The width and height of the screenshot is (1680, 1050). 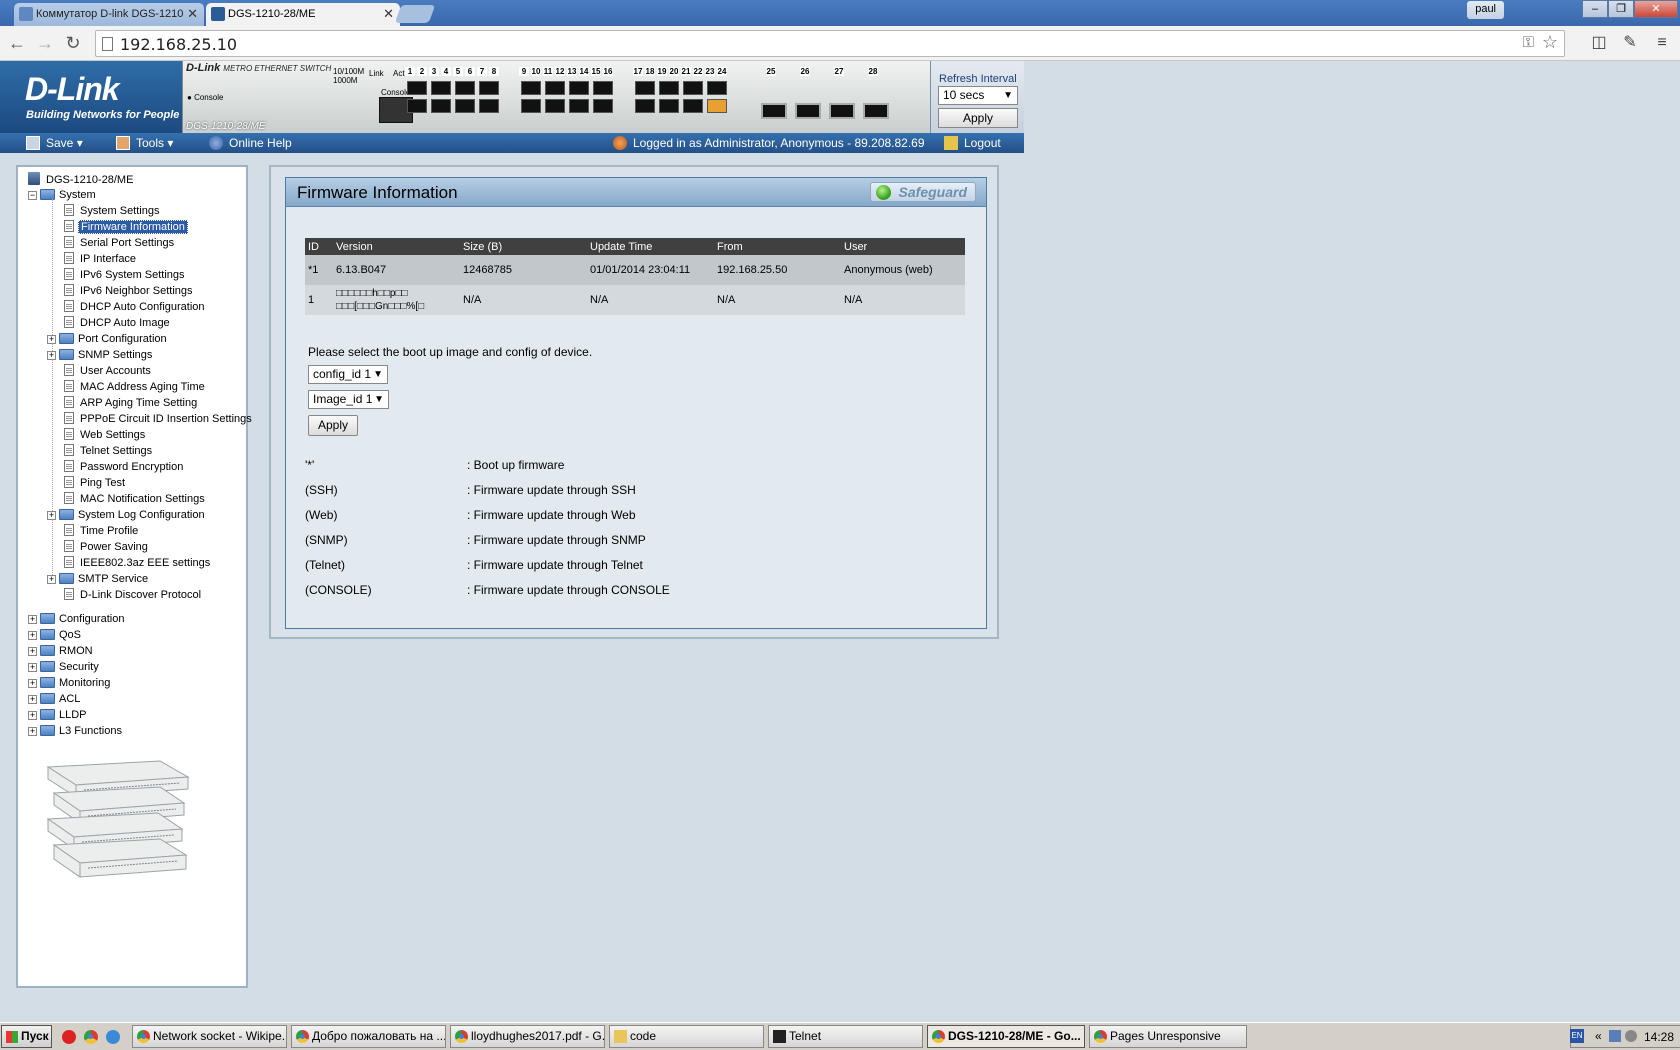 What do you see at coordinates (144, 143) in the screenshot?
I see `tools-menu: Tools ▾` at bounding box center [144, 143].